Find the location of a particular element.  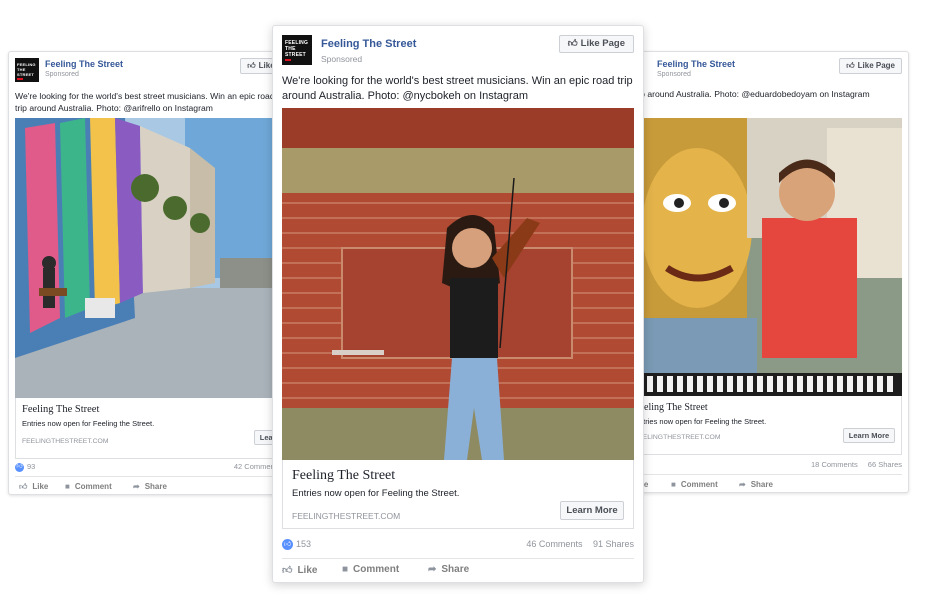

like-count: 👍︎ 153 is located at coordinates (297, 545).